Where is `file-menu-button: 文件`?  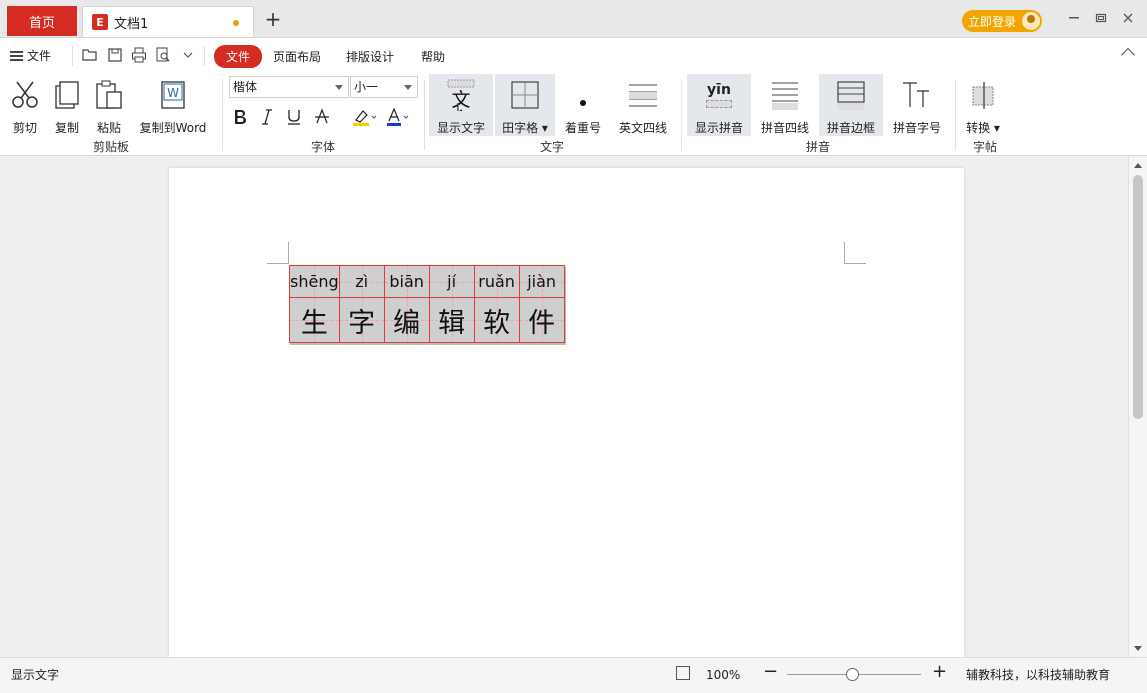
file-menu-button: 文件 is located at coordinates (30, 55).